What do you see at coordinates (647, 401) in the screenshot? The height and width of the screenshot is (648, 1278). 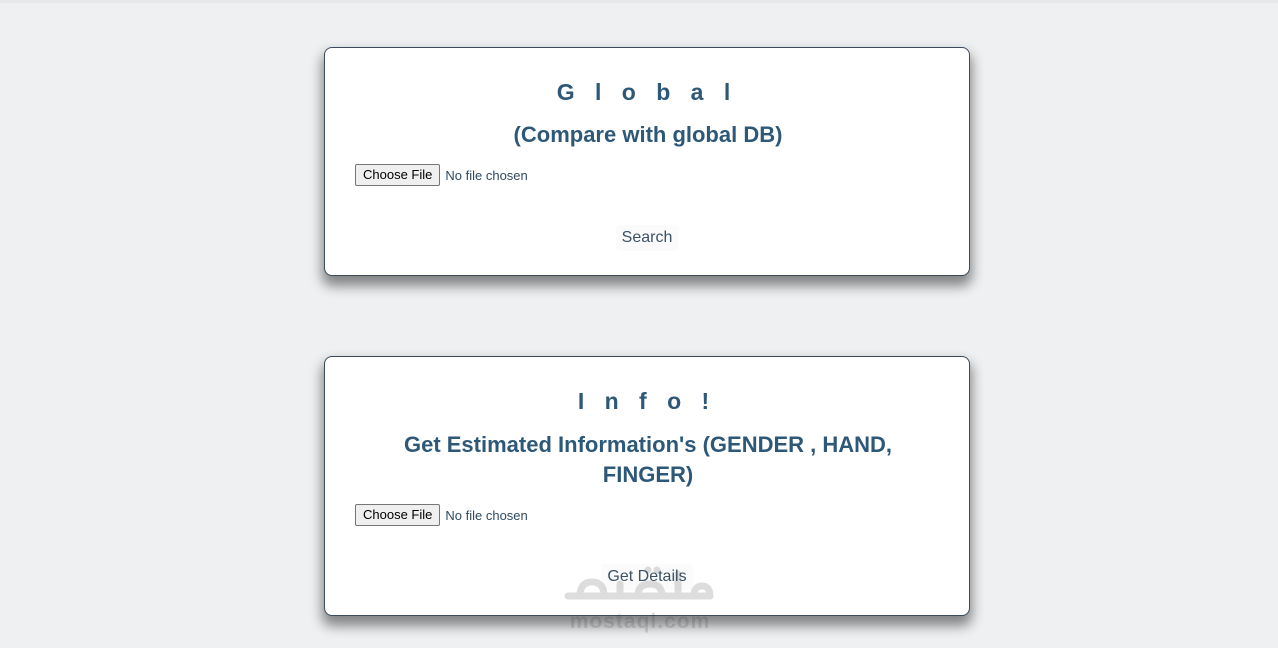 I see `info-card-title: I n f o !` at bounding box center [647, 401].